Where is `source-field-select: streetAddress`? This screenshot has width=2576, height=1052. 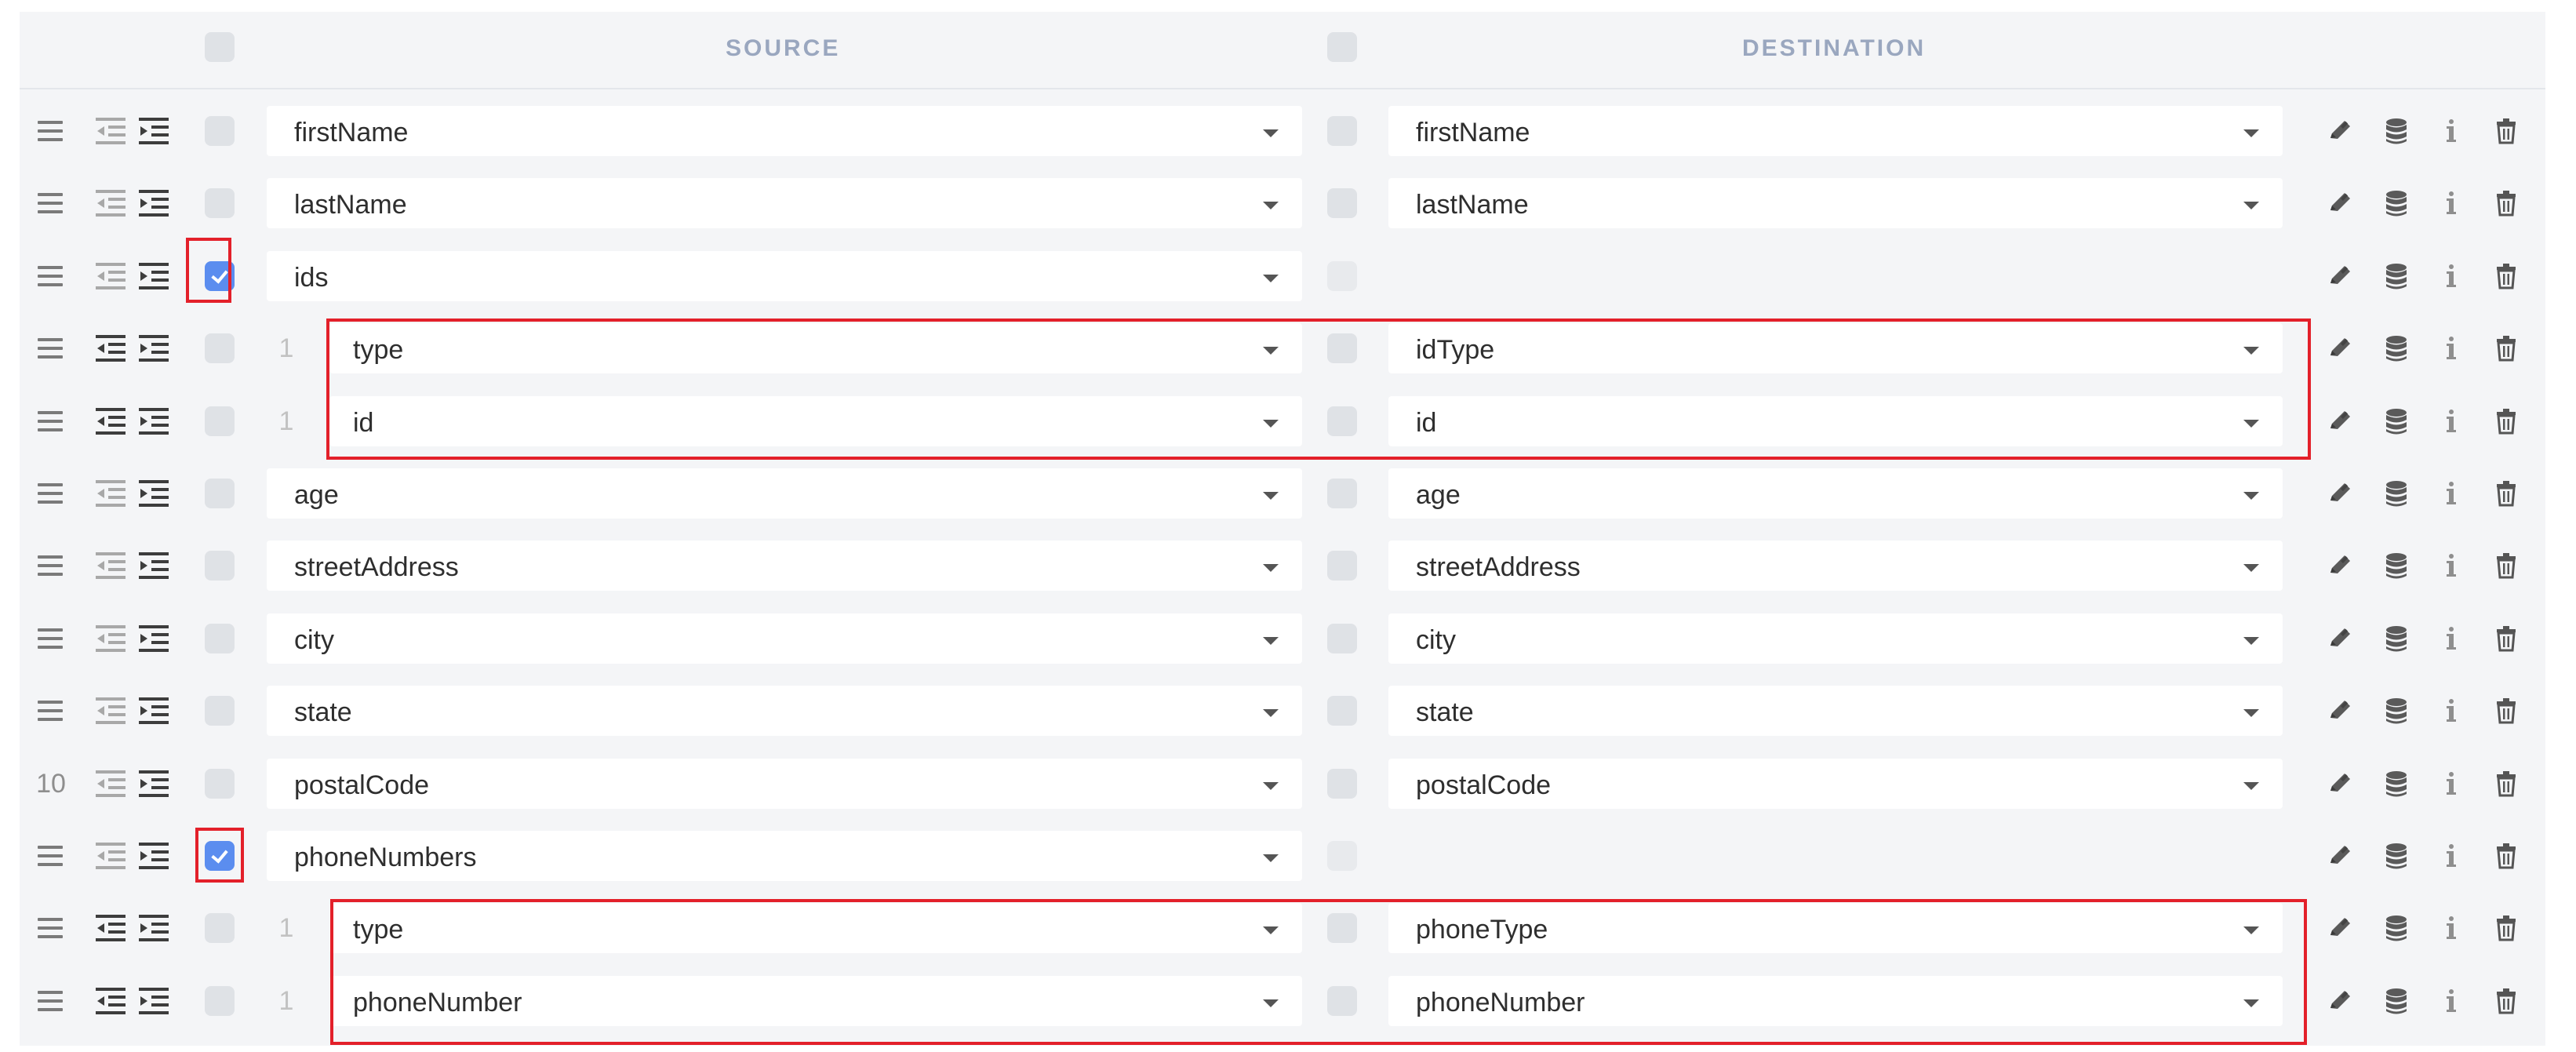 source-field-select: streetAddress is located at coordinates (784, 566).